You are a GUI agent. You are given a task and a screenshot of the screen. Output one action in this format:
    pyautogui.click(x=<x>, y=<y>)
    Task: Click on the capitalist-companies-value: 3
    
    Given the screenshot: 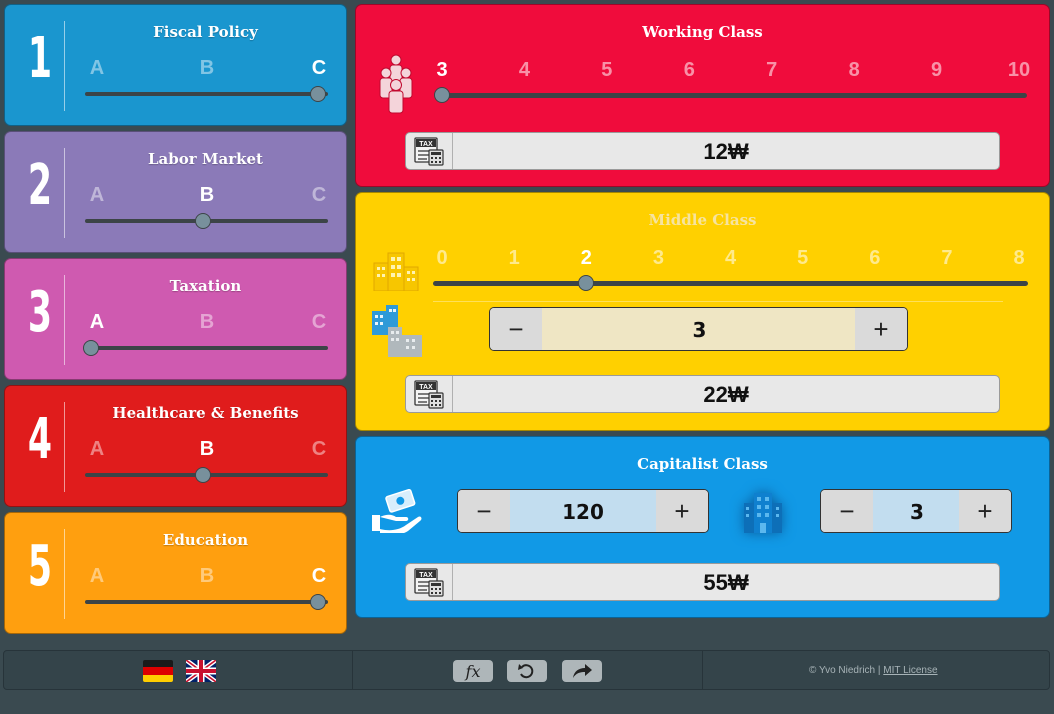 What is the action you would take?
    pyautogui.click(x=917, y=511)
    